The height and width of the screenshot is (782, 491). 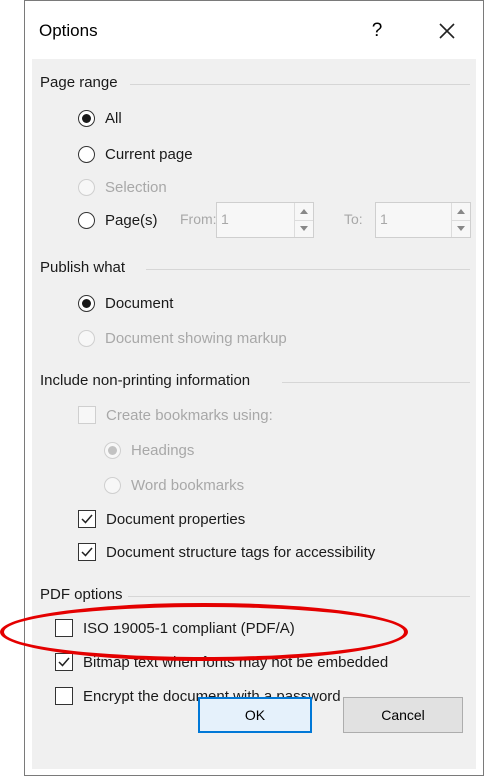 What do you see at coordinates (163, 450) in the screenshot?
I see `radio-headings-label: Headings` at bounding box center [163, 450].